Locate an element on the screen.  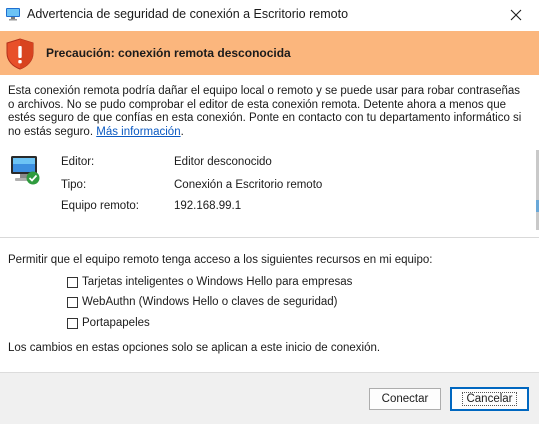
warning-shield-icon is located at coordinates (20, 54).